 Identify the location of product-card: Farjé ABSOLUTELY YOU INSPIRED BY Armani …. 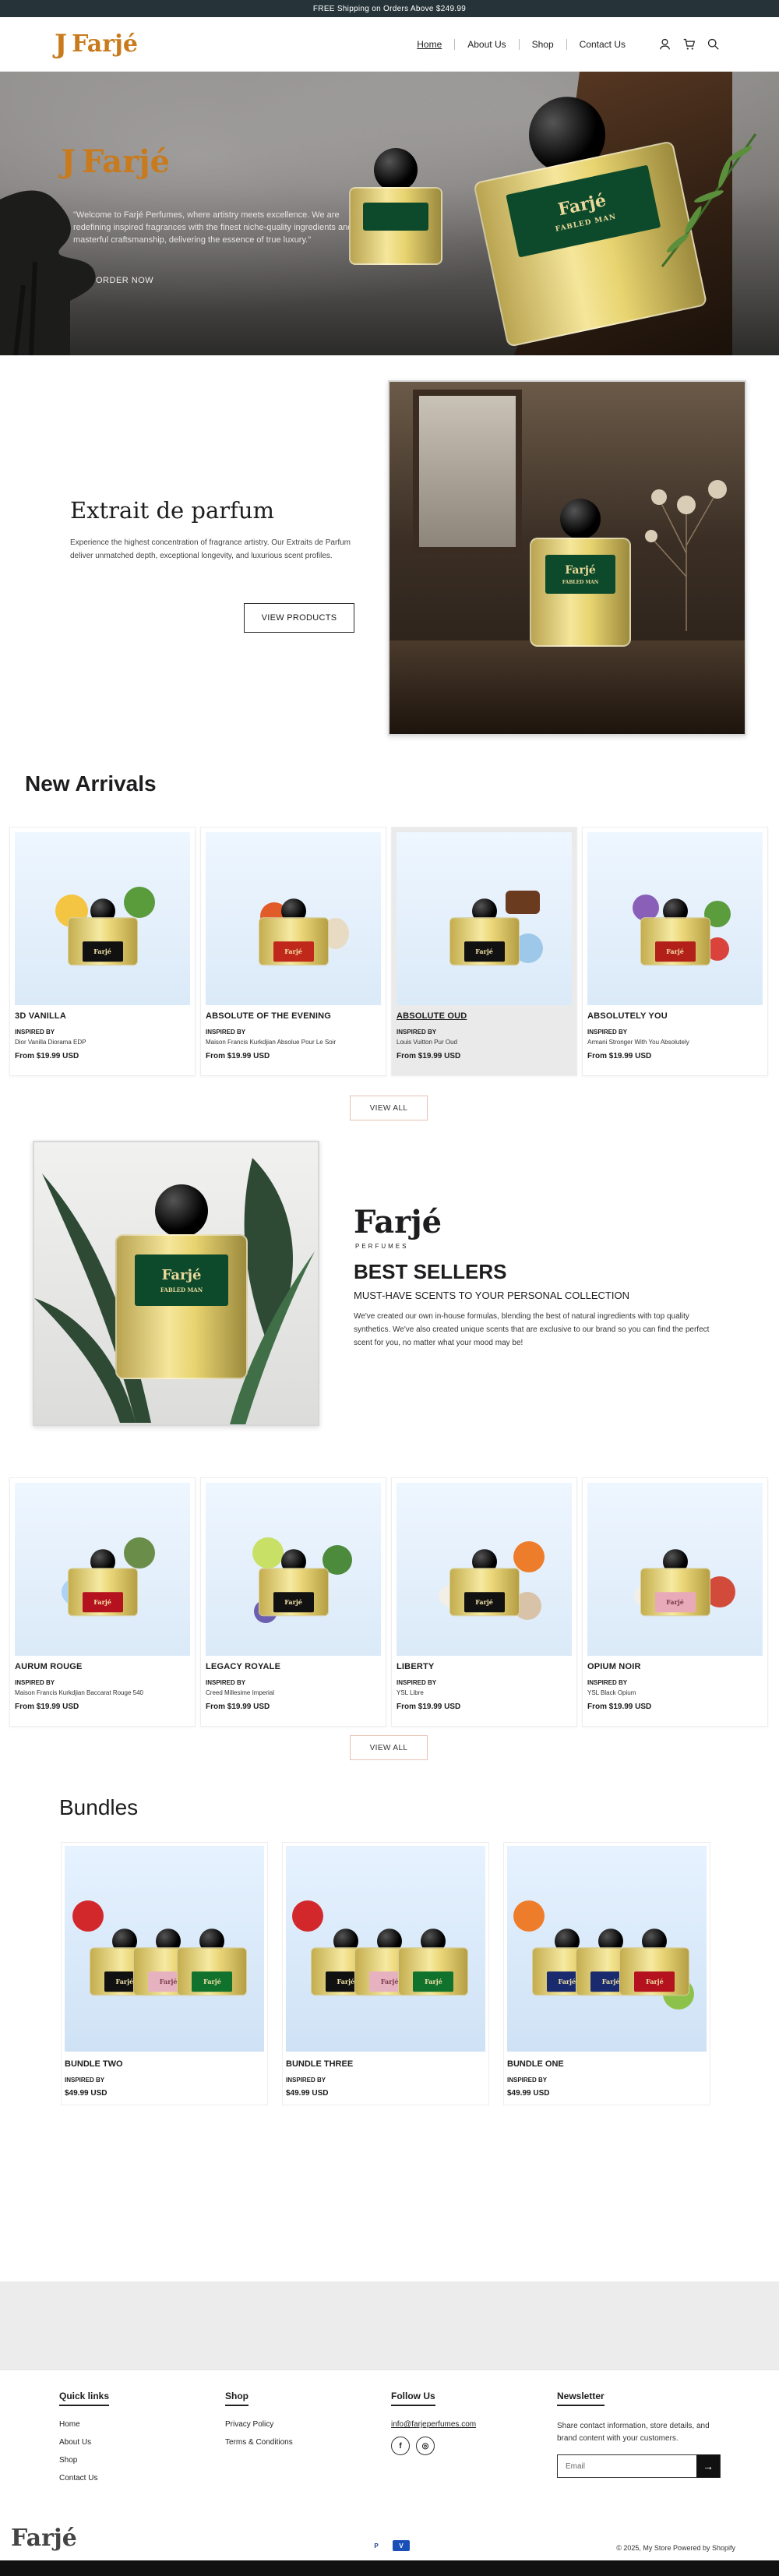
(675, 951).